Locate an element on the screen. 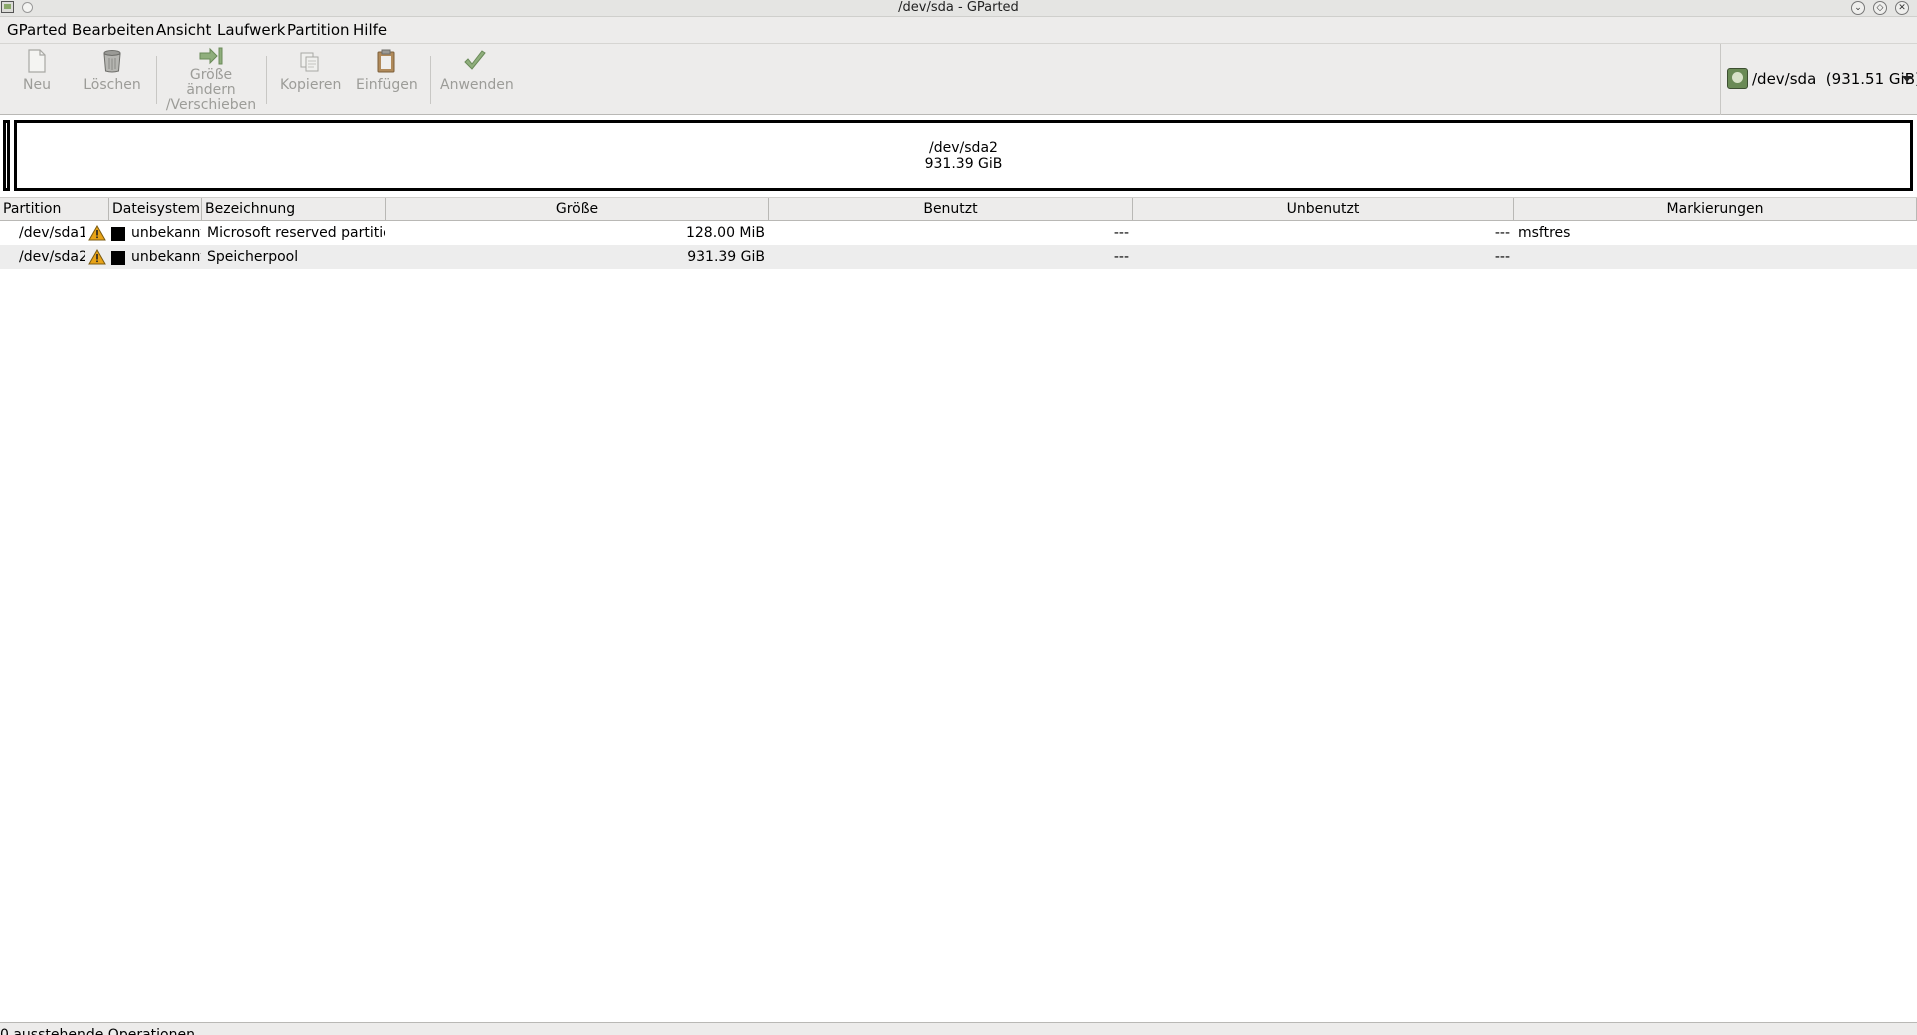 Image resolution: width=1917 pixels, height=1035 pixels. segment-partition-name: /dev/sda2 is located at coordinates (963, 148).